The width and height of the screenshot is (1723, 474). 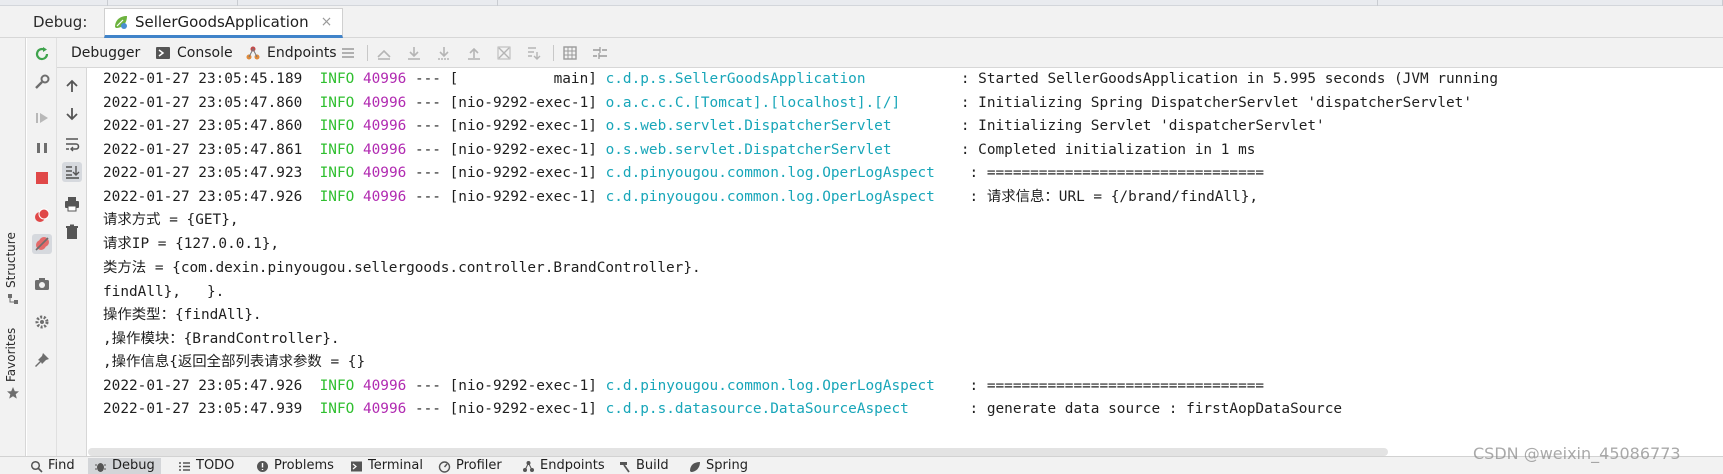 What do you see at coordinates (100, 467) in the screenshot?
I see `bug-icon` at bounding box center [100, 467].